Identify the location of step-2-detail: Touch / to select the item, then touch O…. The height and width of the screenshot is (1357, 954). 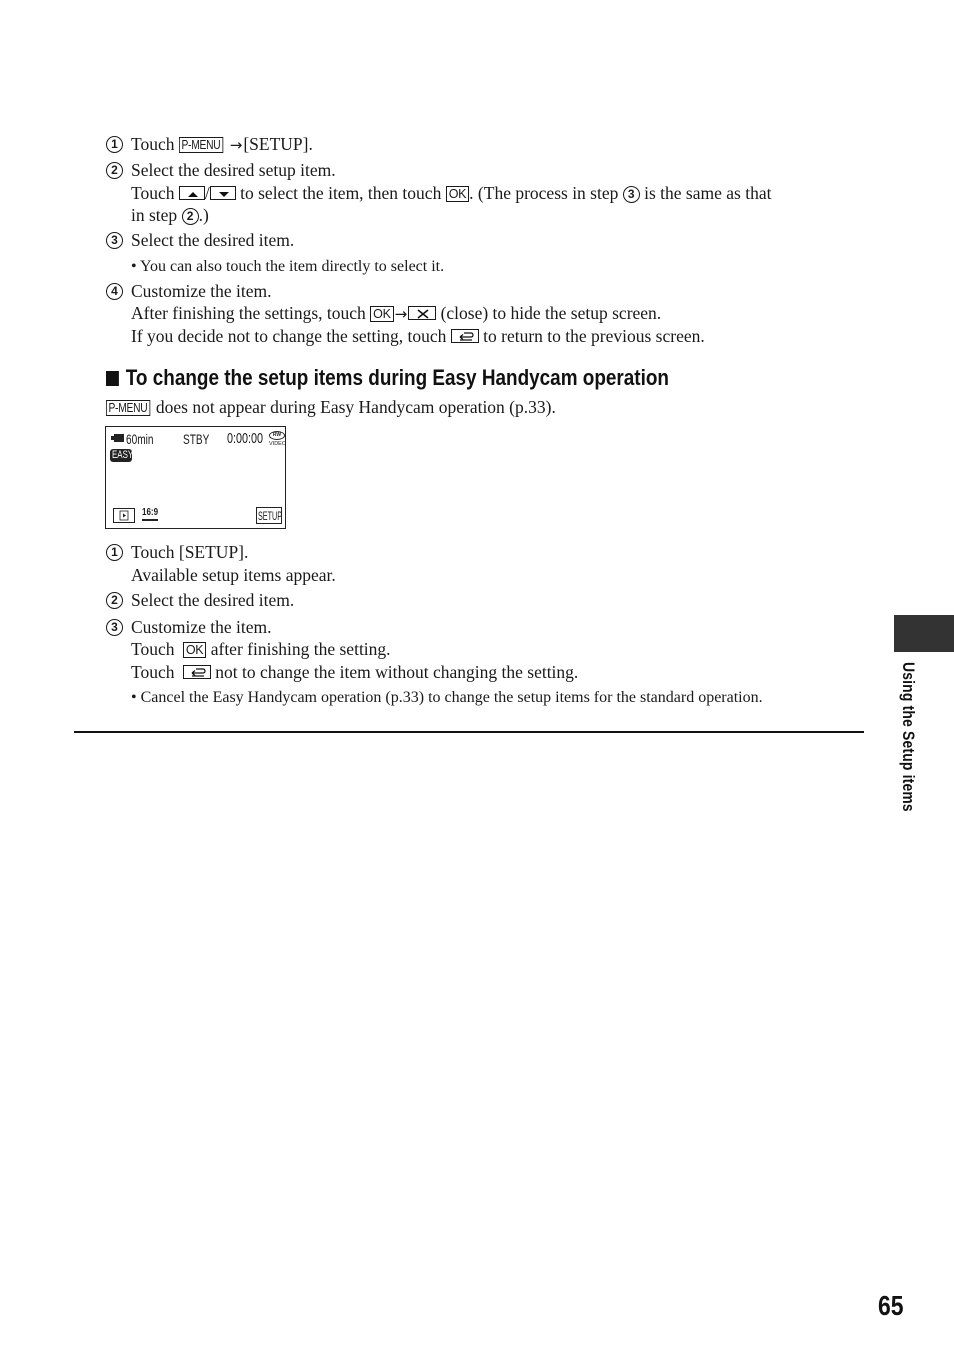
(451, 193).